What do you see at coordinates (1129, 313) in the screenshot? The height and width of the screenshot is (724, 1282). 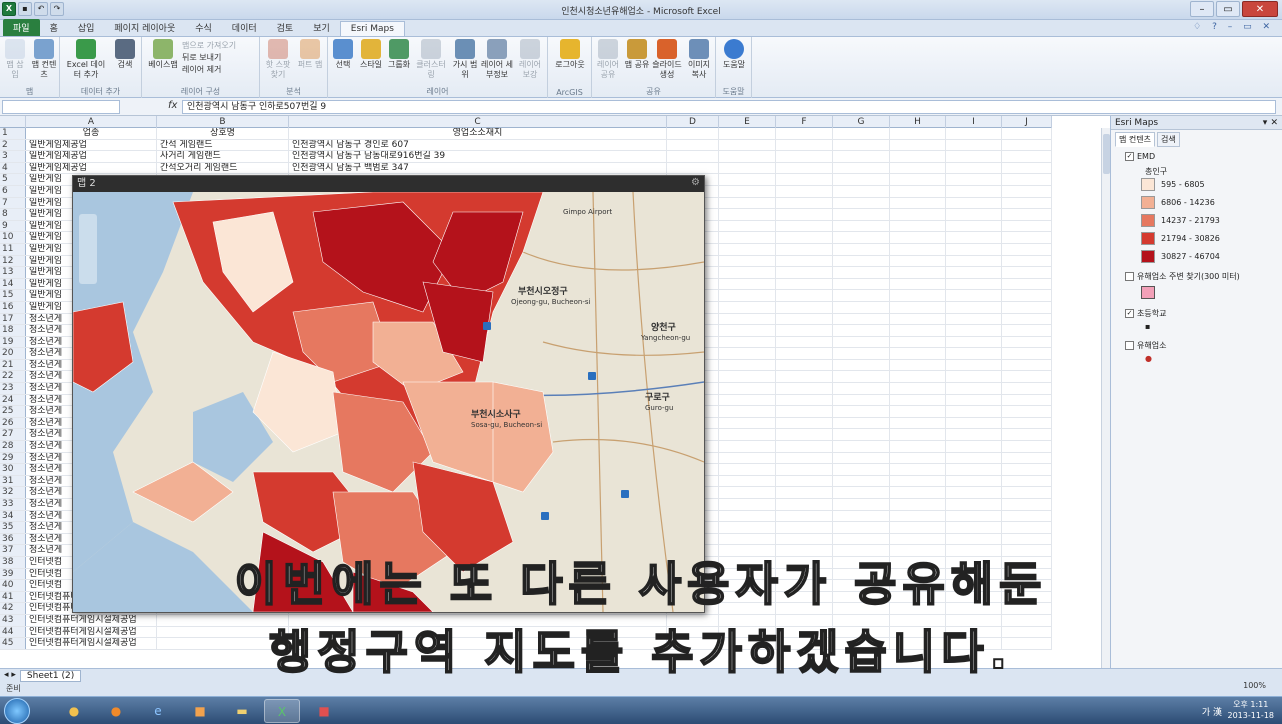 I see `checkbox-checked-icon: ✓` at bounding box center [1129, 313].